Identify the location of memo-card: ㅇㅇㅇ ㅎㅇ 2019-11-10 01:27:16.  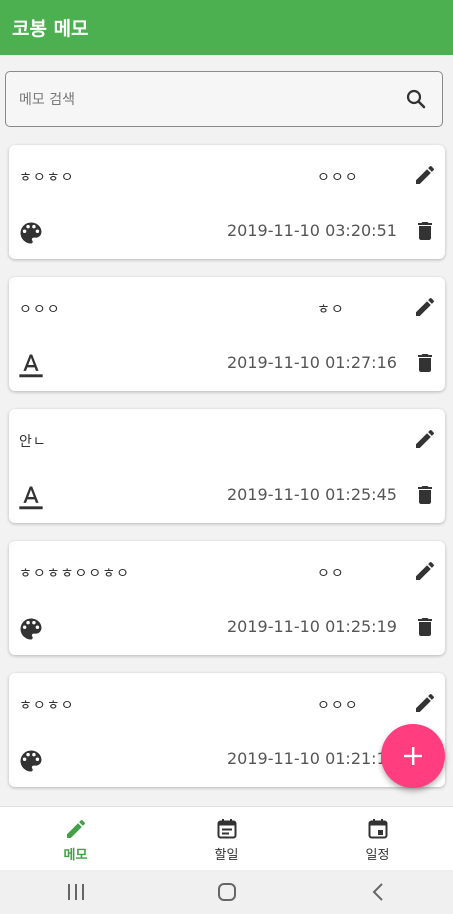
(227, 334).